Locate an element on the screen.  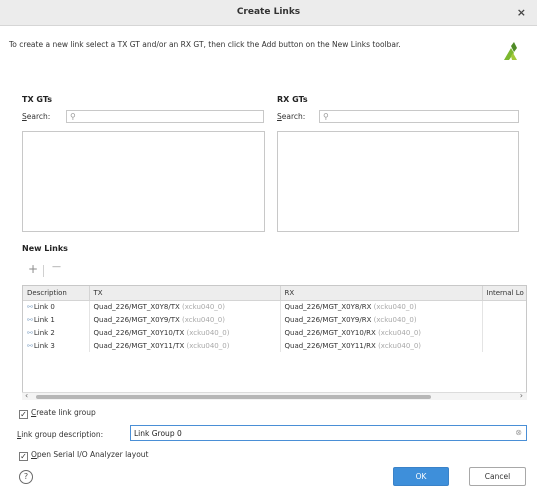
rx-gts-list is located at coordinates (398, 181).